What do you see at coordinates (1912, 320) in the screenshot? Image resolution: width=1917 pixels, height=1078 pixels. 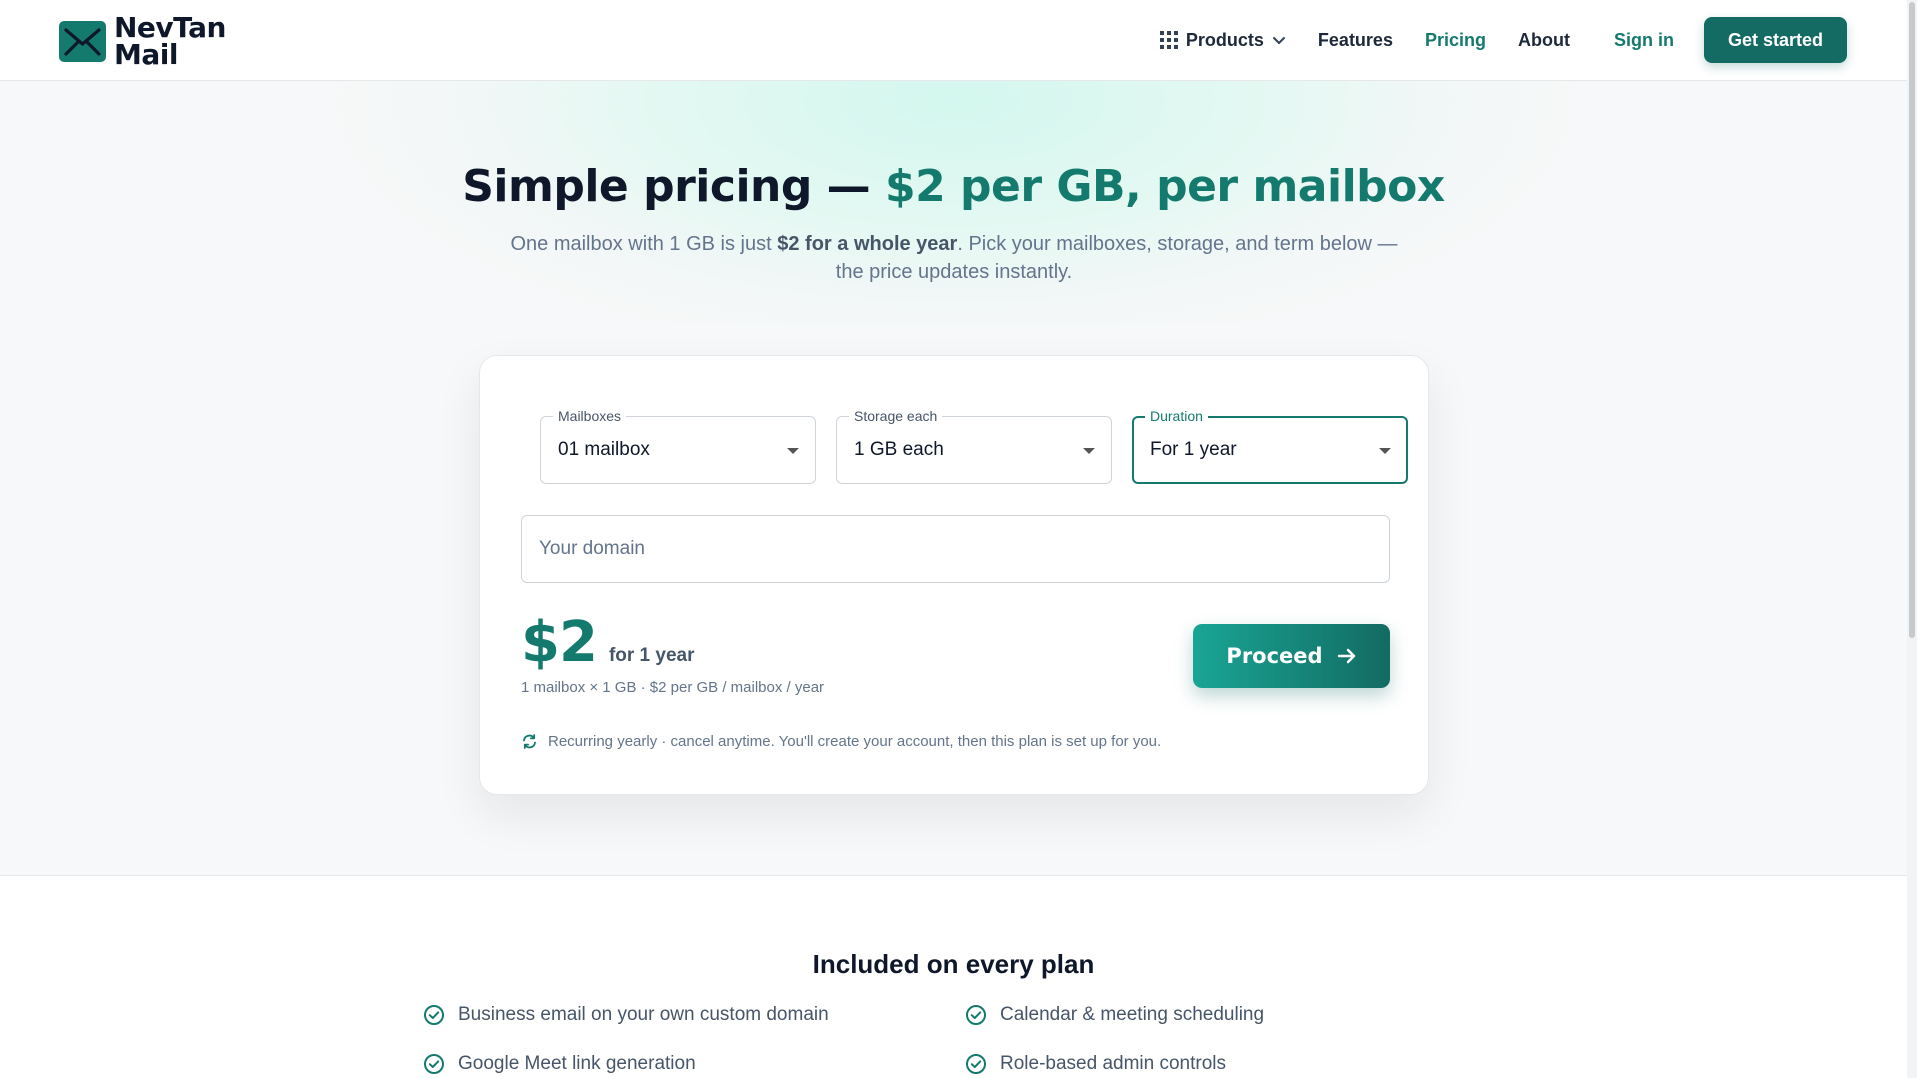 I see `scrollbar-thumb` at bounding box center [1912, 320].